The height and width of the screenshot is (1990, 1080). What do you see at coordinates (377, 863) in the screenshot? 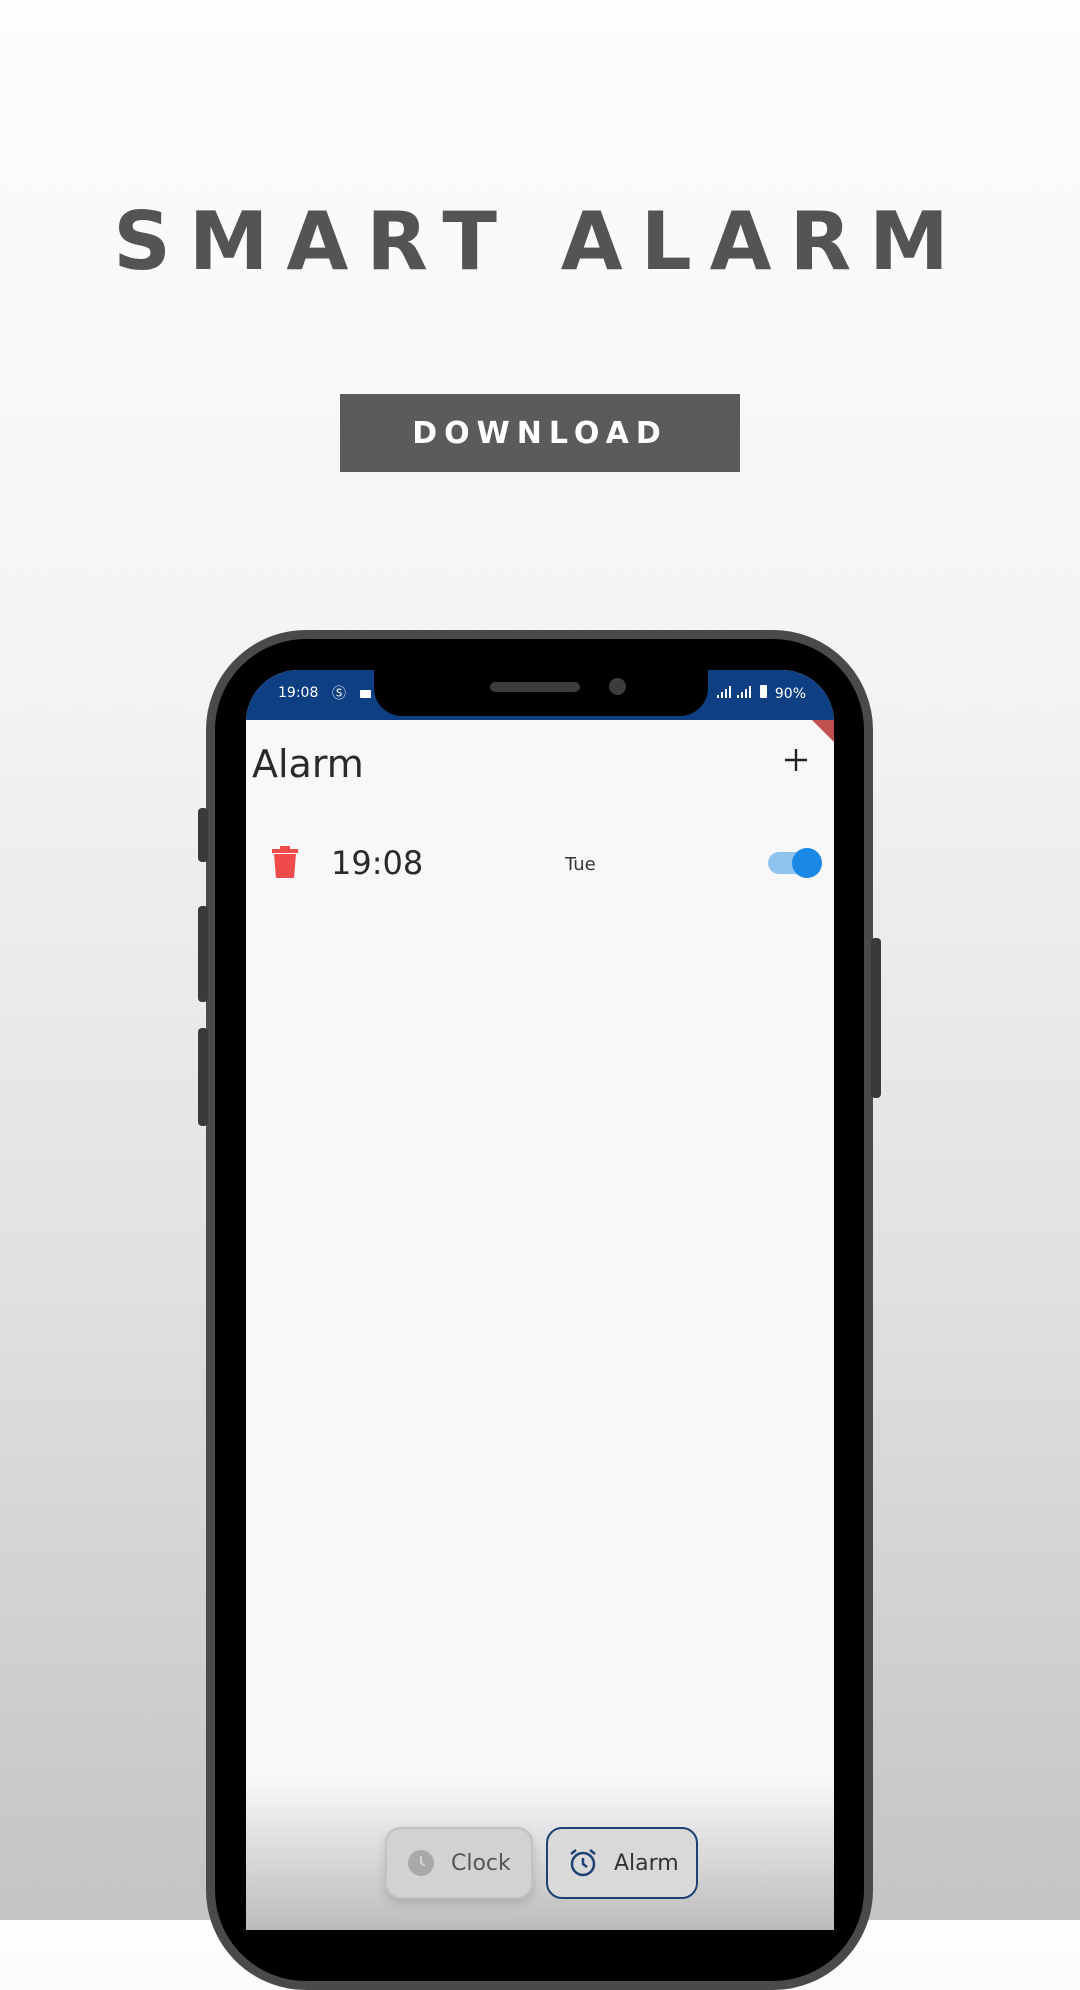
I see `alarm-time: 19:08` at bounding box center [377, 863].